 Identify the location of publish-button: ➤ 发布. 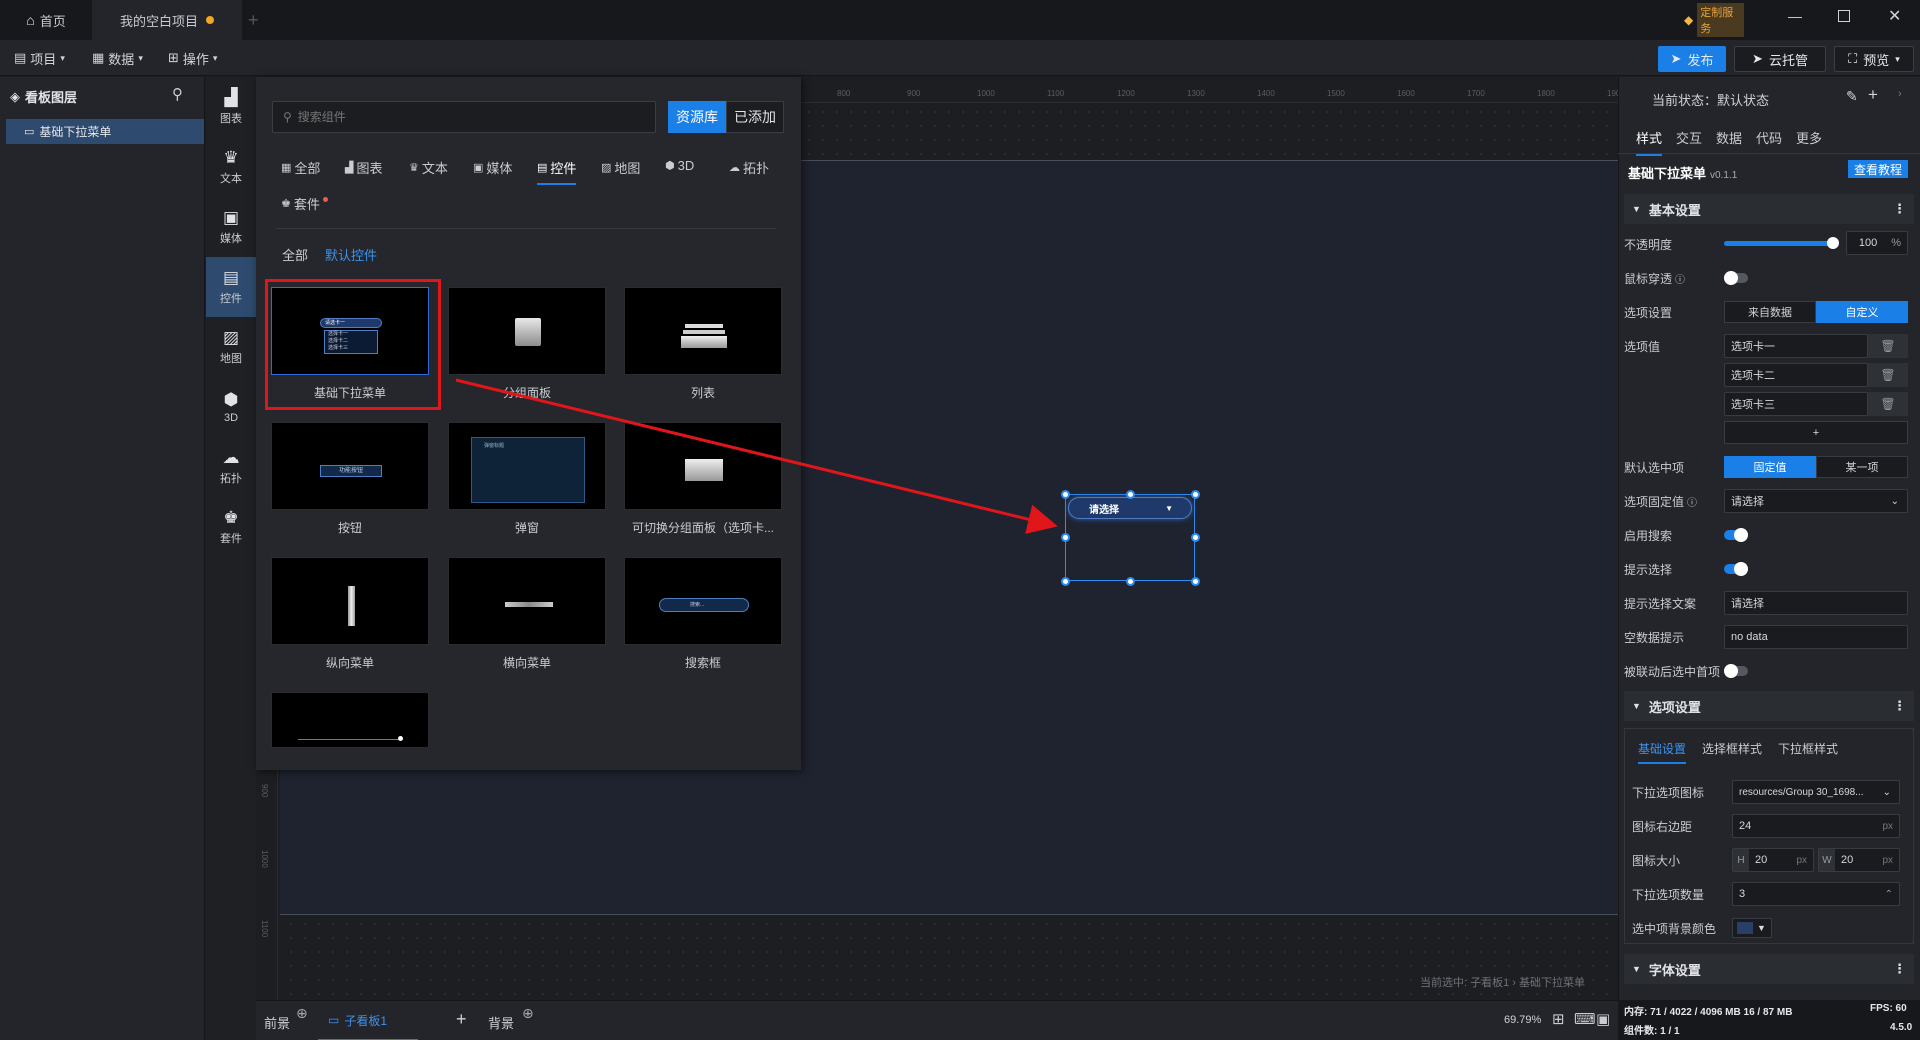
(1692, 59).